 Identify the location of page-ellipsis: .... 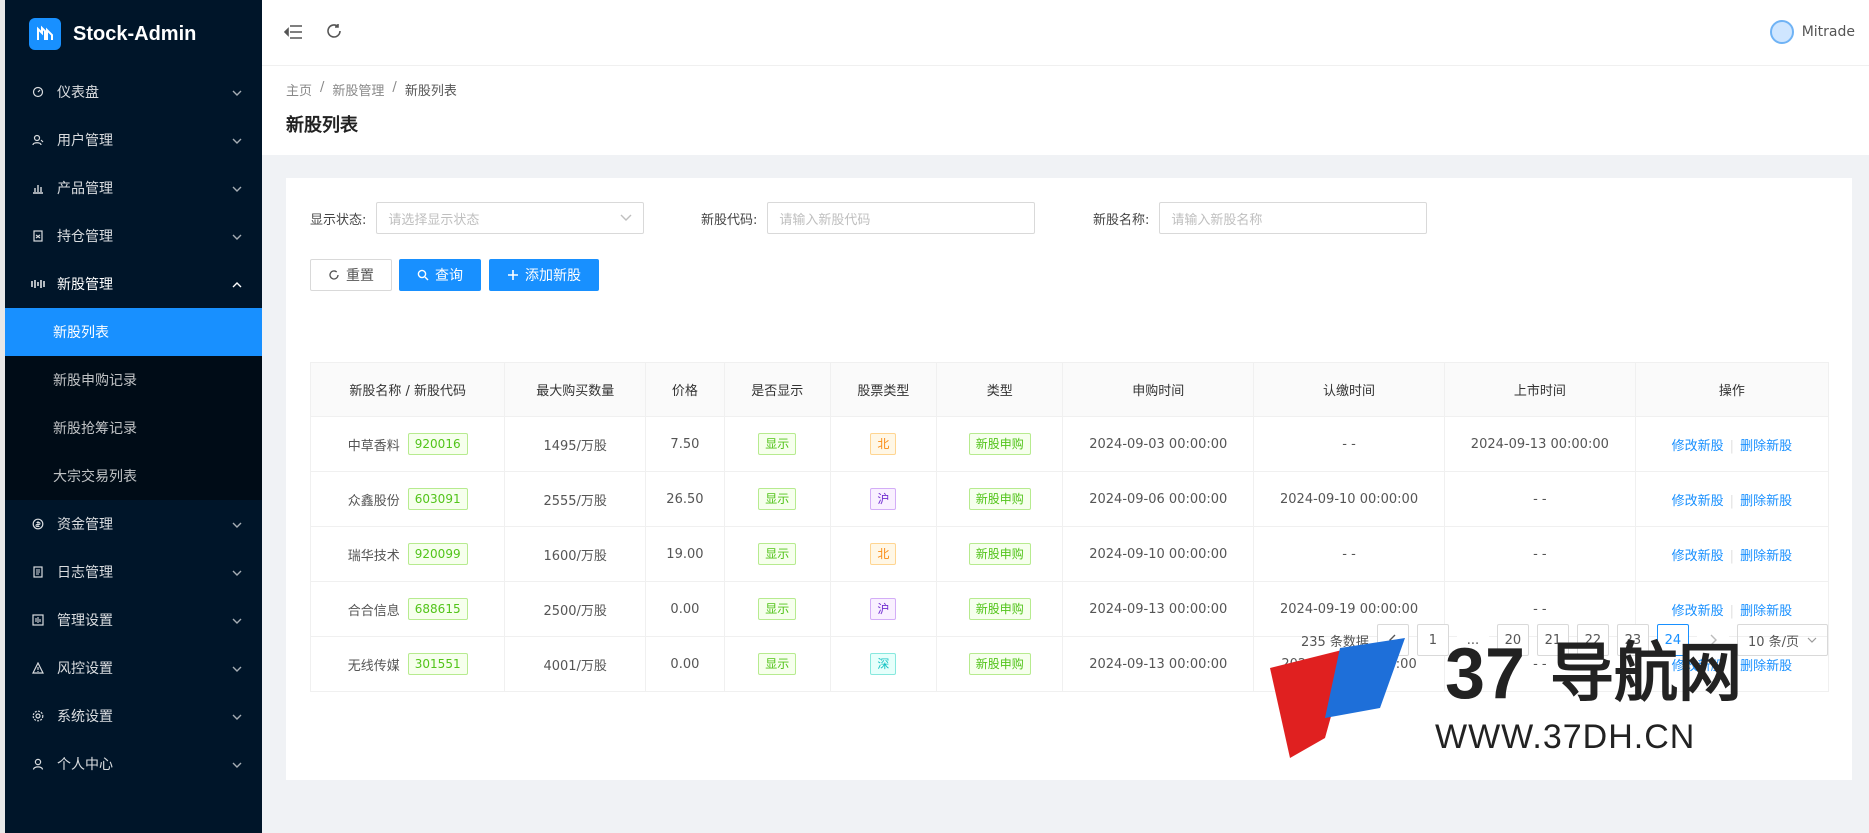
(1472, 640).